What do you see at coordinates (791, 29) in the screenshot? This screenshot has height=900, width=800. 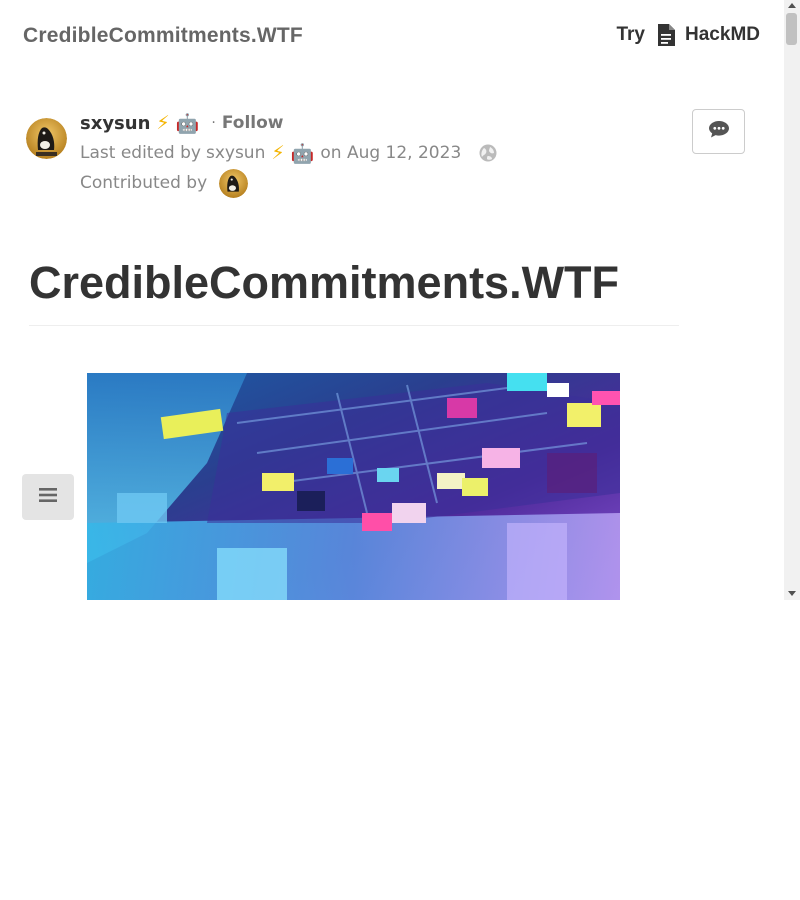 I see `scroll-thumb` at bounding box center [791, 29].